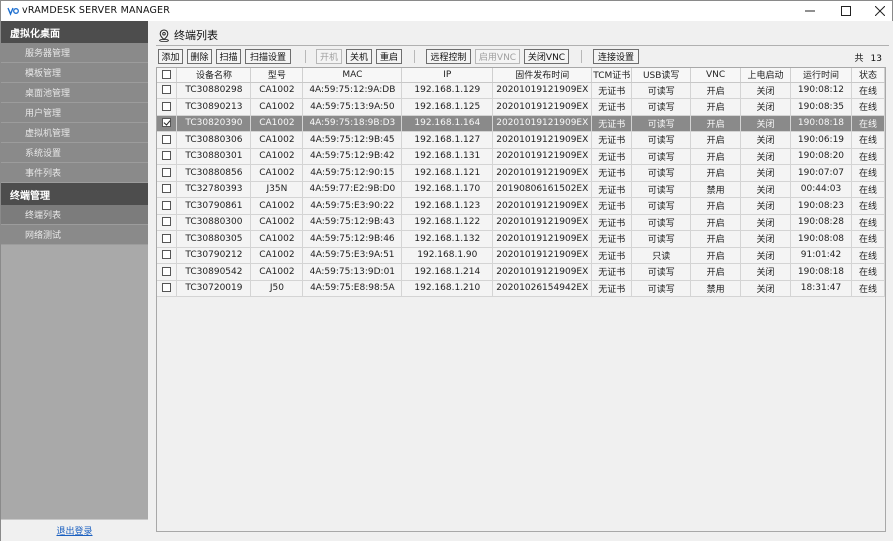 This screenshot has width=893, height=541. Describe the element at coordinates (74, 113) in the screenshot. I see `sidebar-item-user-management: 用户管理` at that location.